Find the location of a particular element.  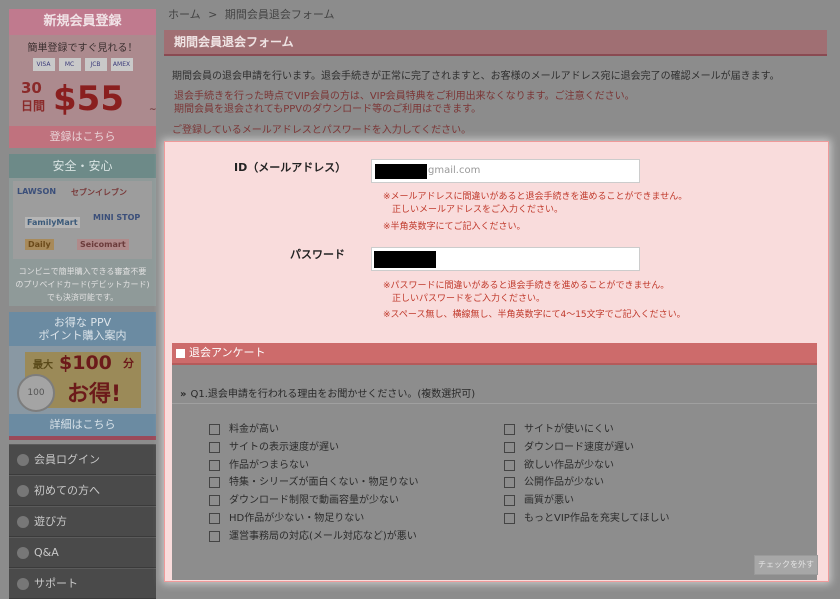

ppv-detail-link: 詳細はこちら is located at coordinates (82, 425).